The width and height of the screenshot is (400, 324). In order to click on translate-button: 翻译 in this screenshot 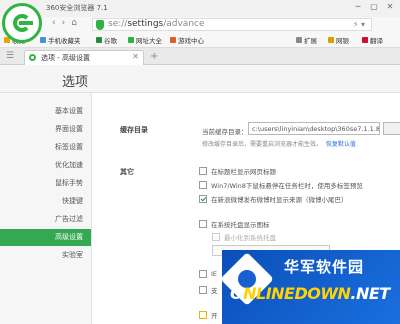, I will do `click(372, 40)`.